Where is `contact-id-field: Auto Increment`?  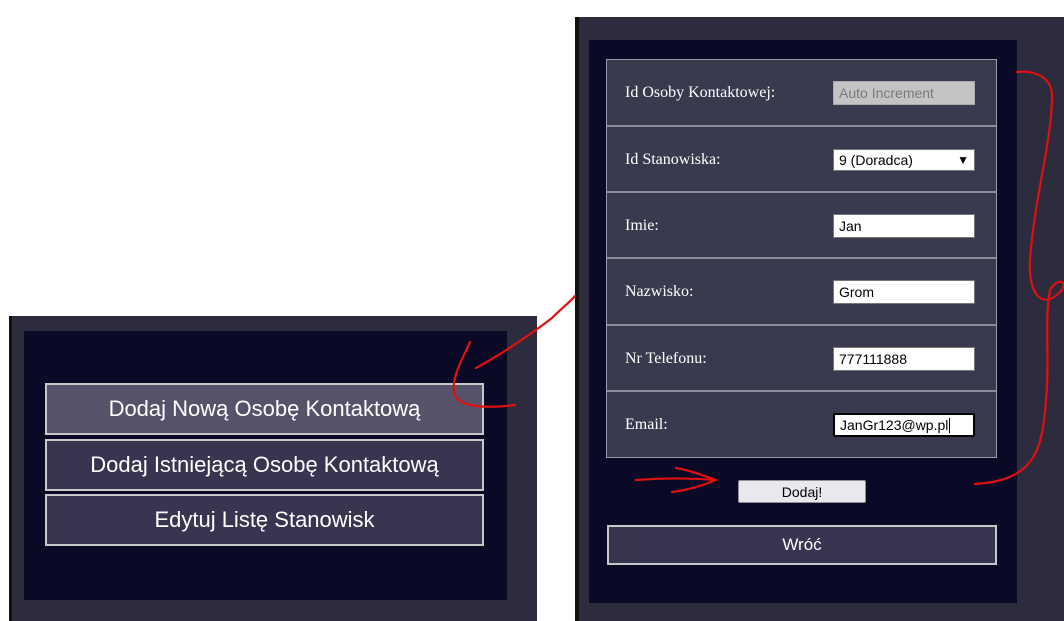
contact-id-field: Auto Increment is located at coordinates (904, 93).